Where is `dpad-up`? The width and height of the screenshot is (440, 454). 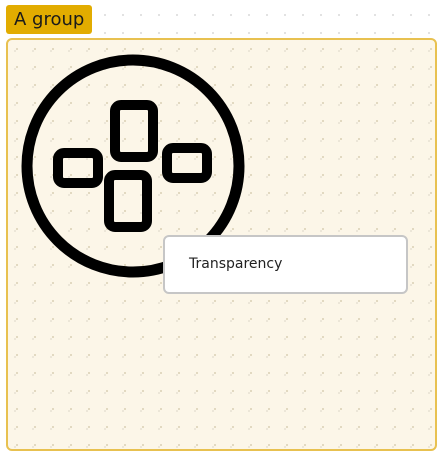
dpad-up is located at coordinates (134, 131).